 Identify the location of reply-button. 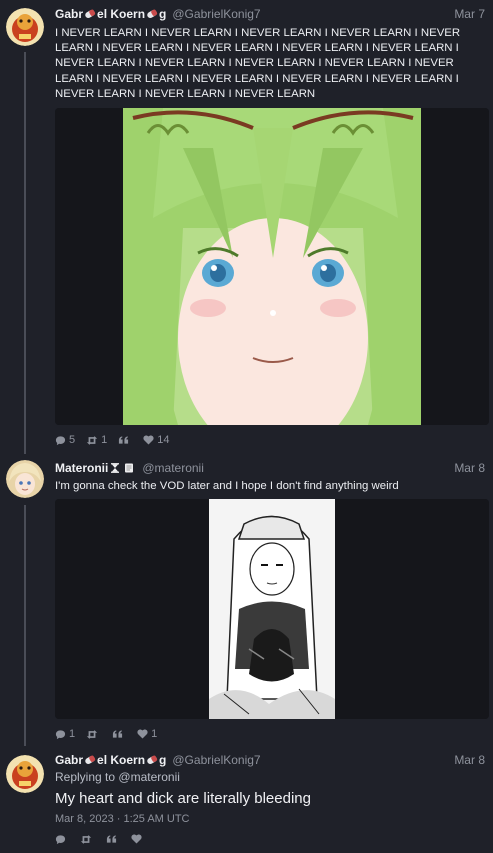
(62, 839).